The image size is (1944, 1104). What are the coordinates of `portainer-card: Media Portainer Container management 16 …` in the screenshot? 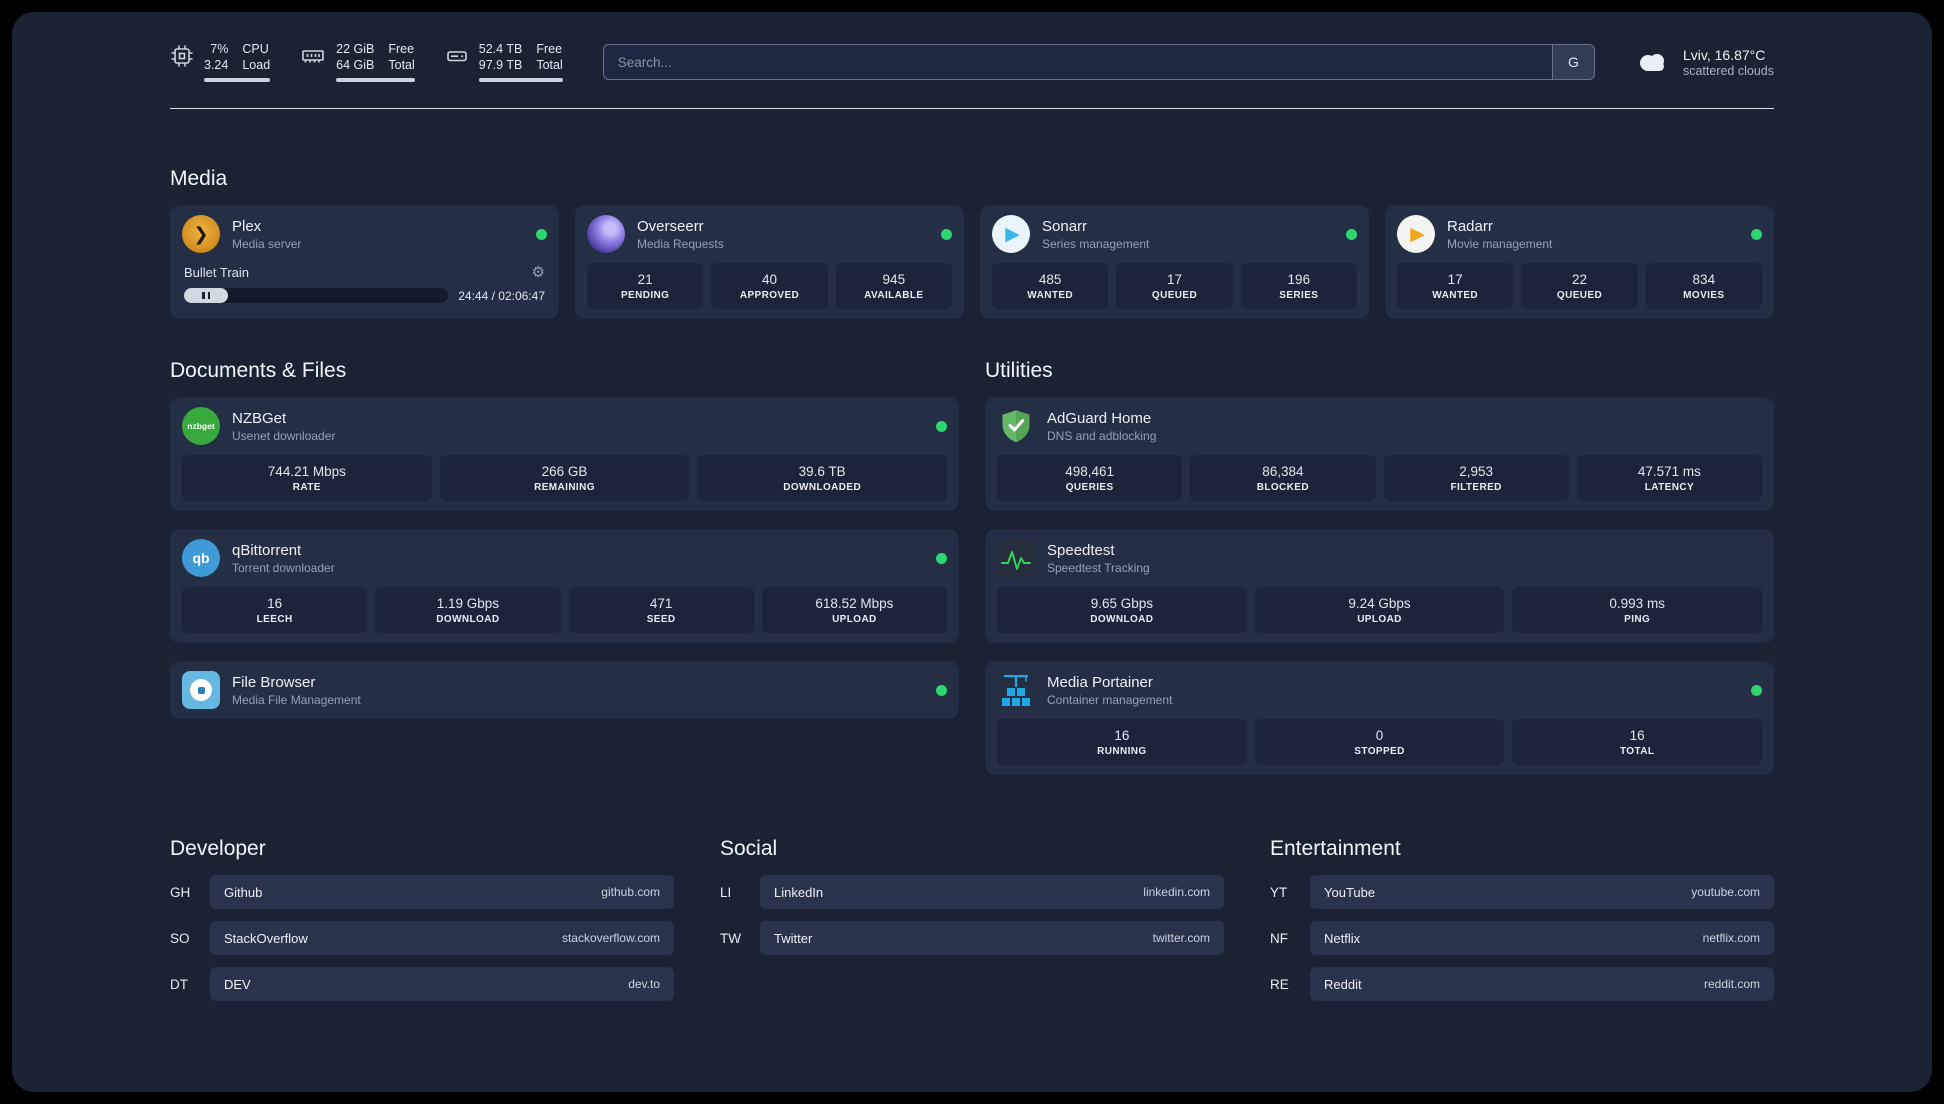 It's located at (1379, 718).